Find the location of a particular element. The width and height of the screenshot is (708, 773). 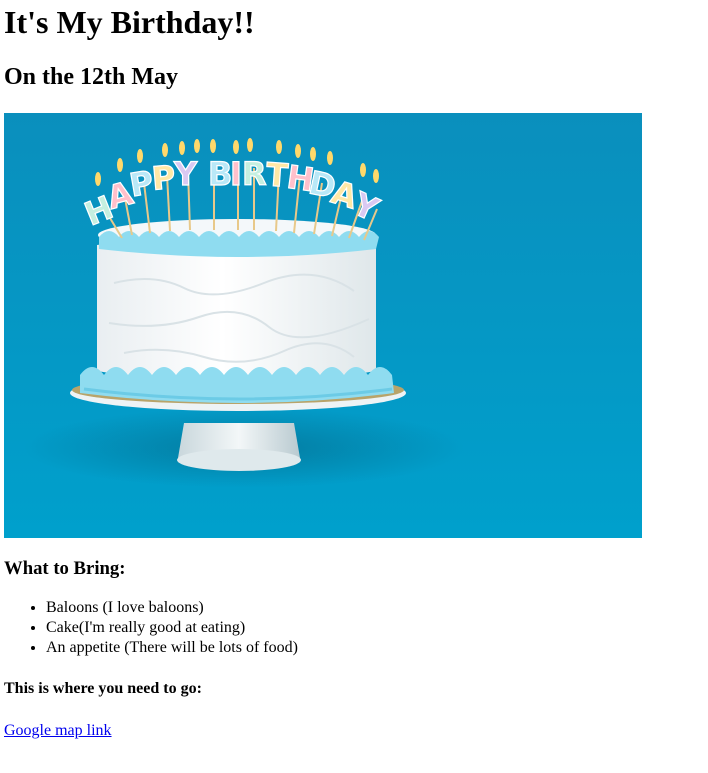

svg-text: P is located at coordinates (163, 178).